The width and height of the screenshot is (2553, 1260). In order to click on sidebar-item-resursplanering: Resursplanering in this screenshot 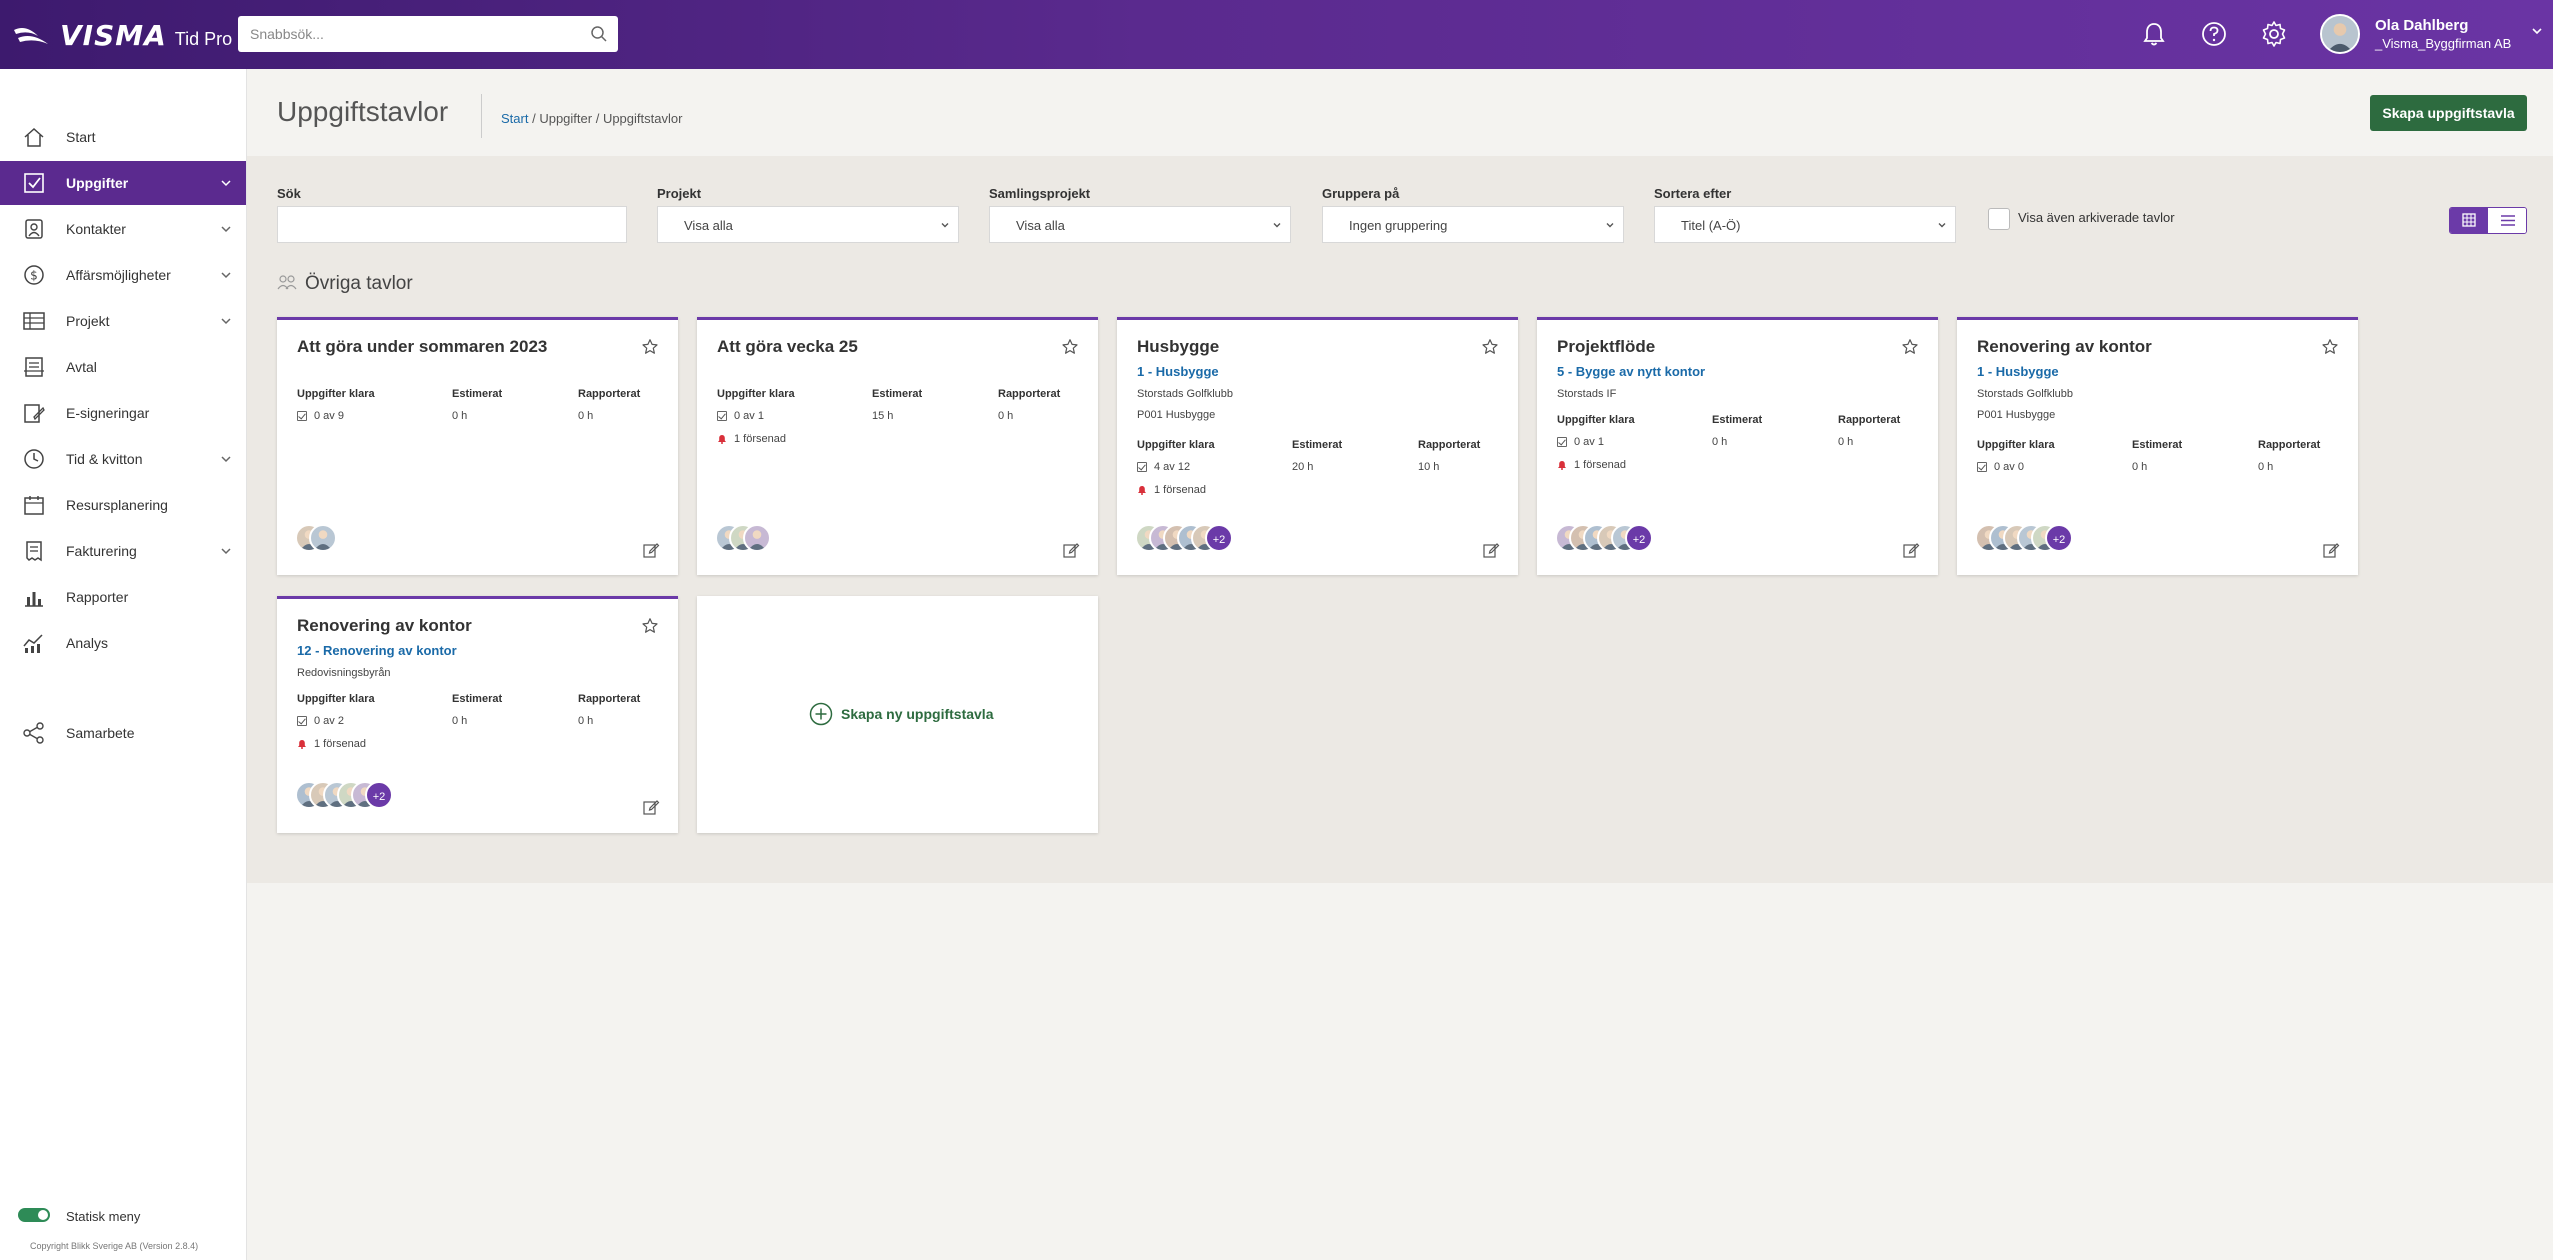, I will do `click(123, 505)`.